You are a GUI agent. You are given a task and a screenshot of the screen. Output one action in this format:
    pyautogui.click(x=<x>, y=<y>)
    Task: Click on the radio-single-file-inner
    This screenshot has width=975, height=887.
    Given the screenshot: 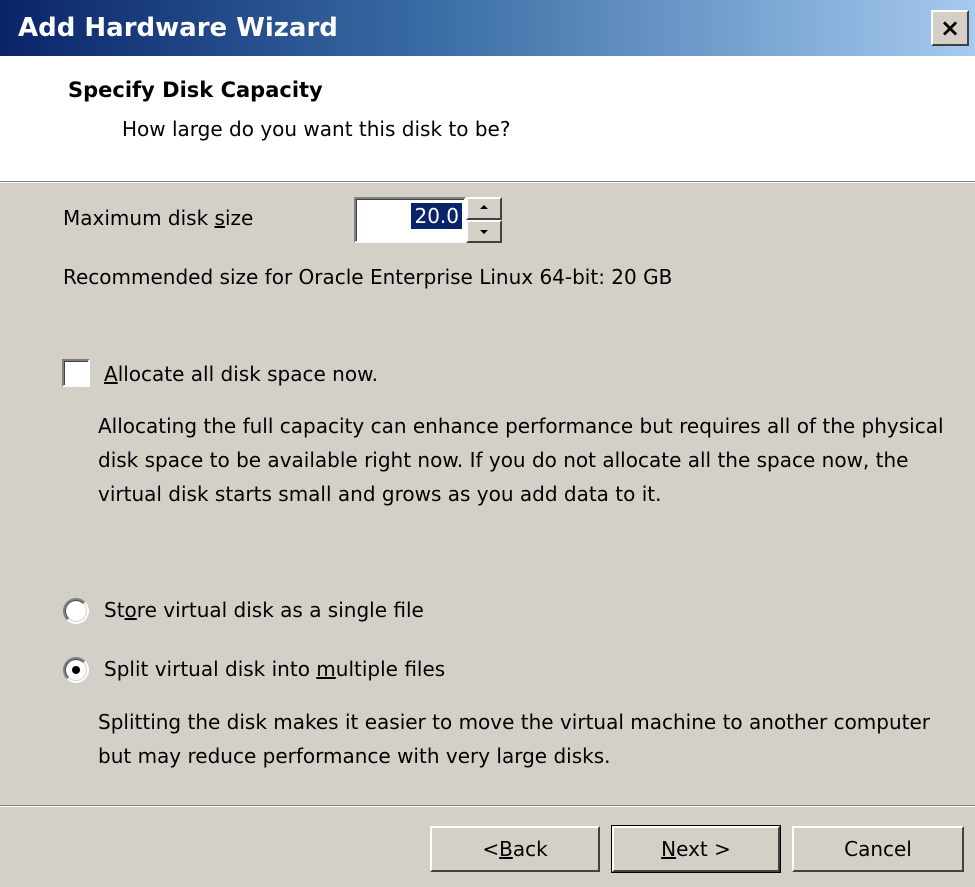 What is the action you would take?
    pyautogui.click(x=76, y=611)
    